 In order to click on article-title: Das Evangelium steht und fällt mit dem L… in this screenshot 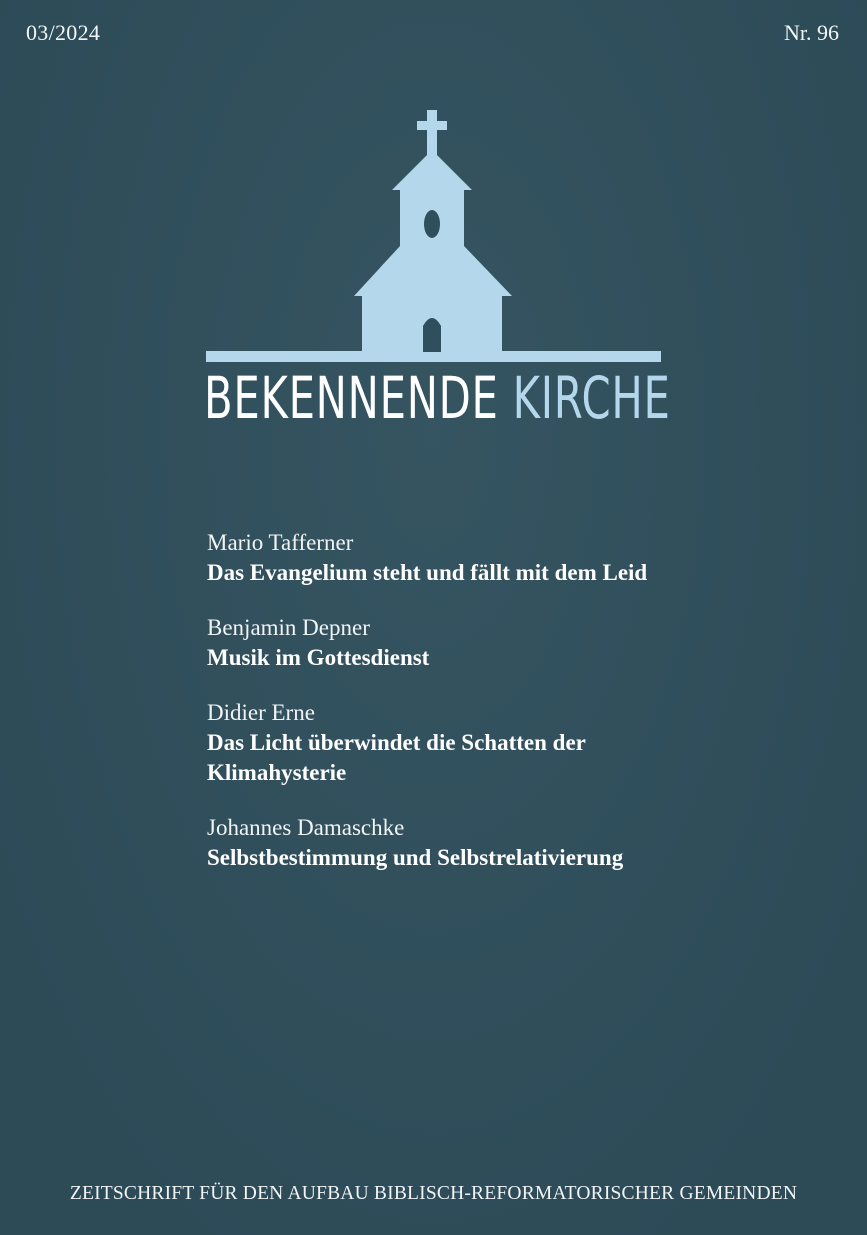, I will do `click(427, 572)`.